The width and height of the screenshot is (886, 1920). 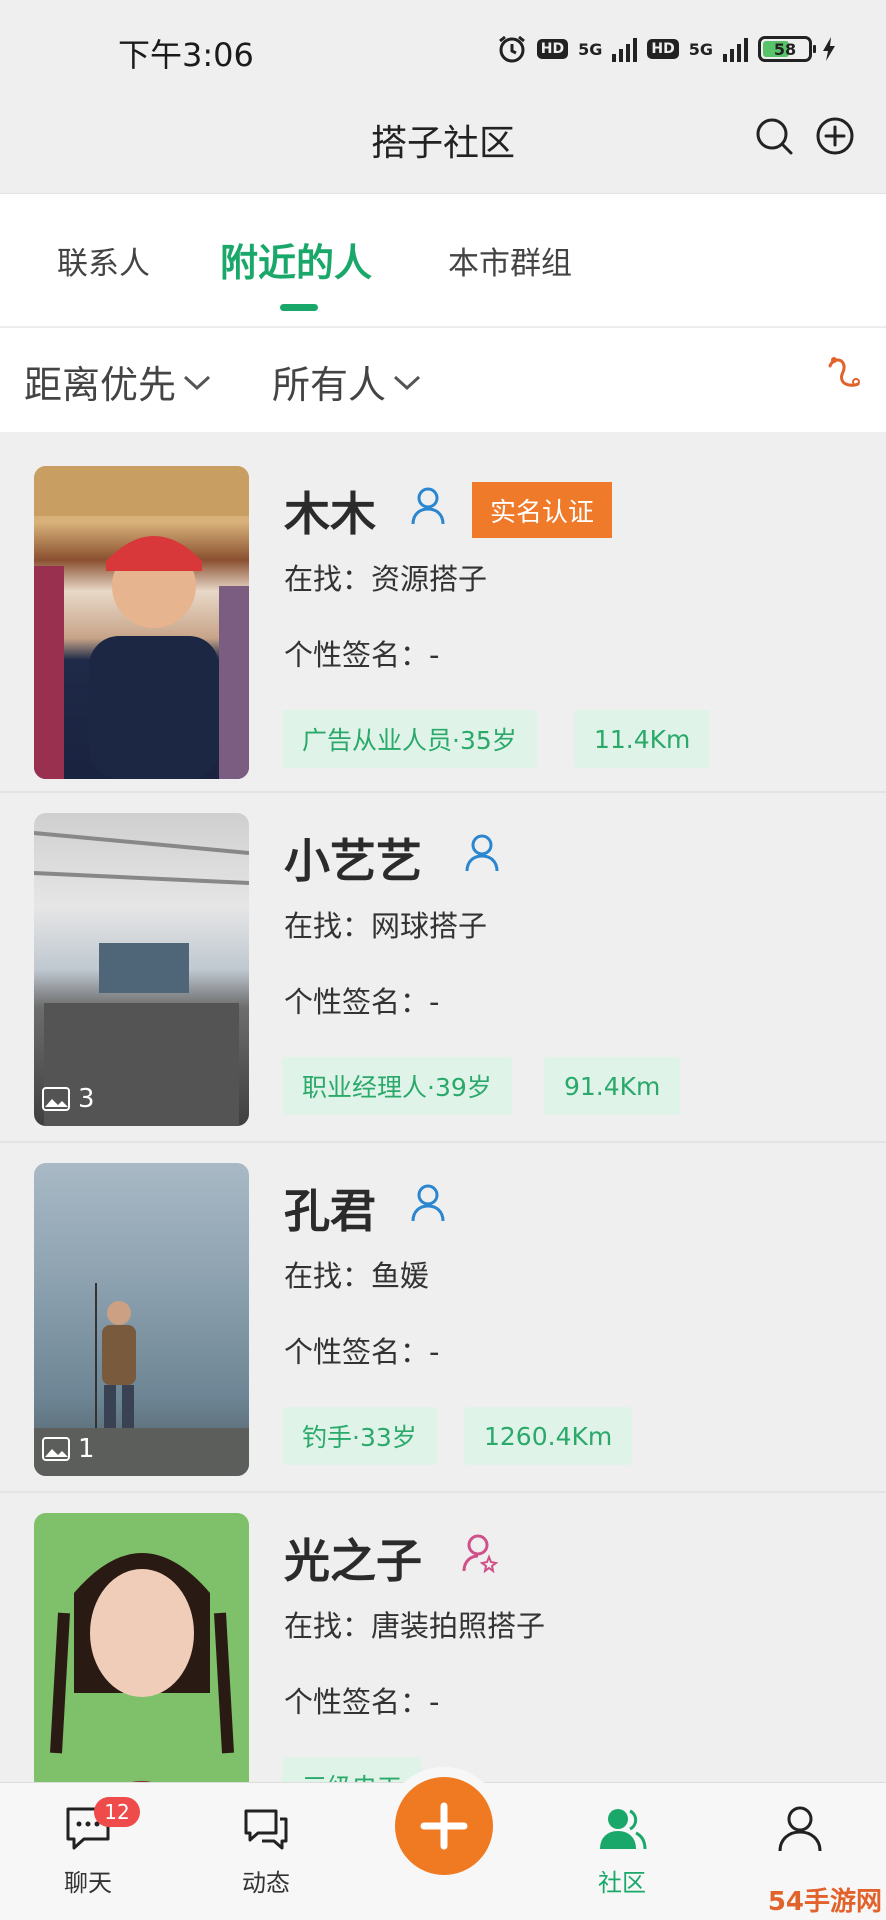 I want to click on signal-icon, so click(x=625, y=49).